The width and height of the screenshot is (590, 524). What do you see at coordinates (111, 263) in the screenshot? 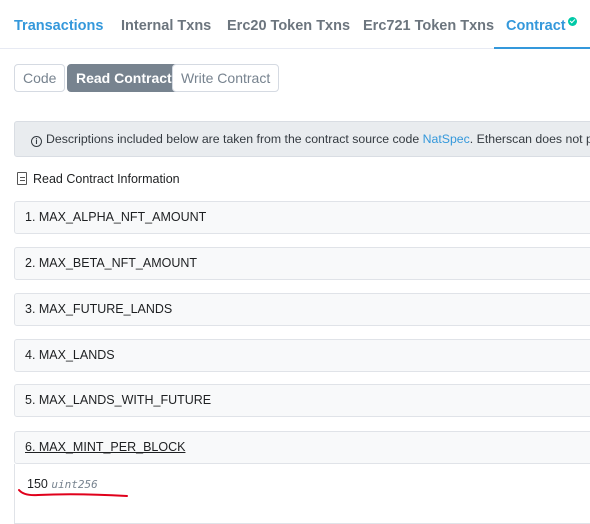
I see `function-name: 2. MAX_BETA_NFT_AMOUNT` at bounding box center [111, 263].